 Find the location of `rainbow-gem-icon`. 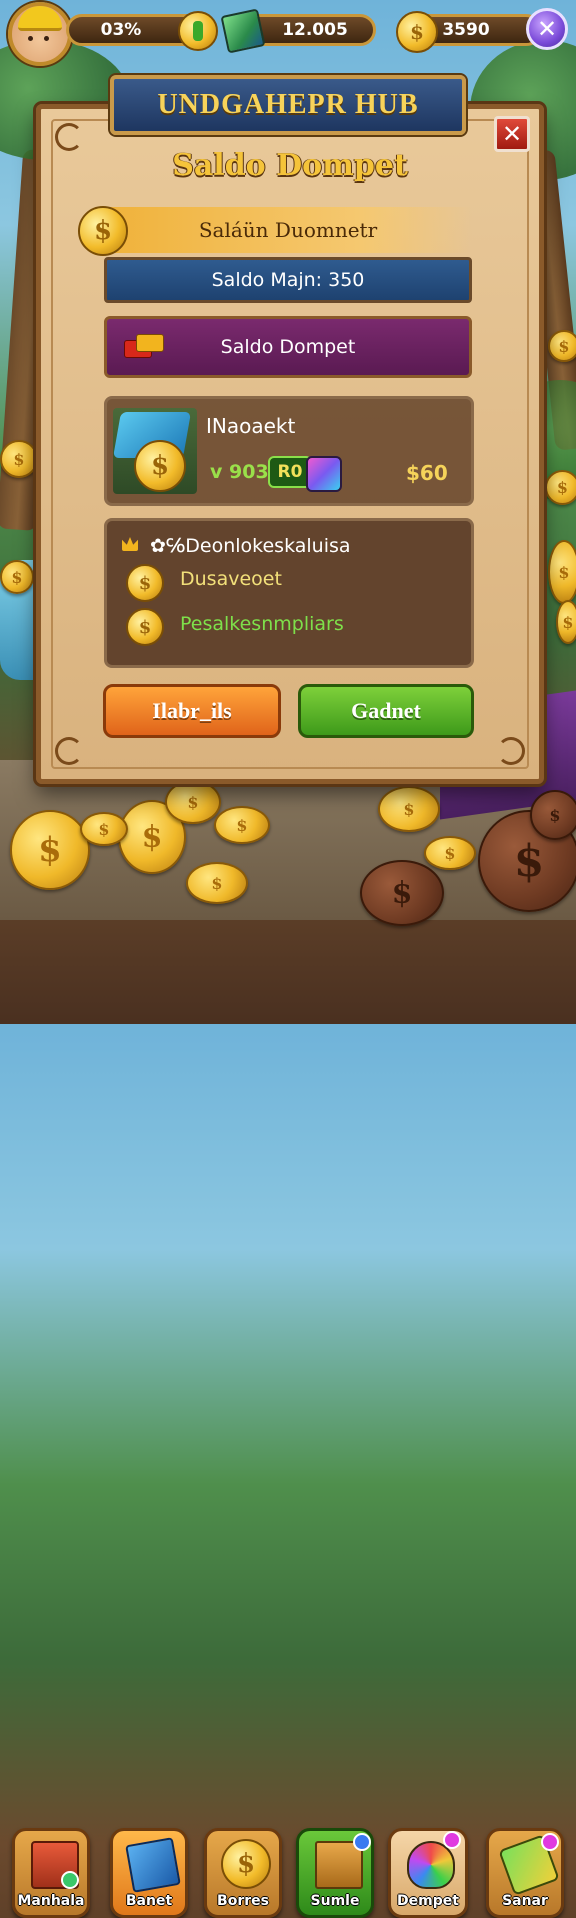

rainbow-gem-icon is located at coordinates (324, 474).